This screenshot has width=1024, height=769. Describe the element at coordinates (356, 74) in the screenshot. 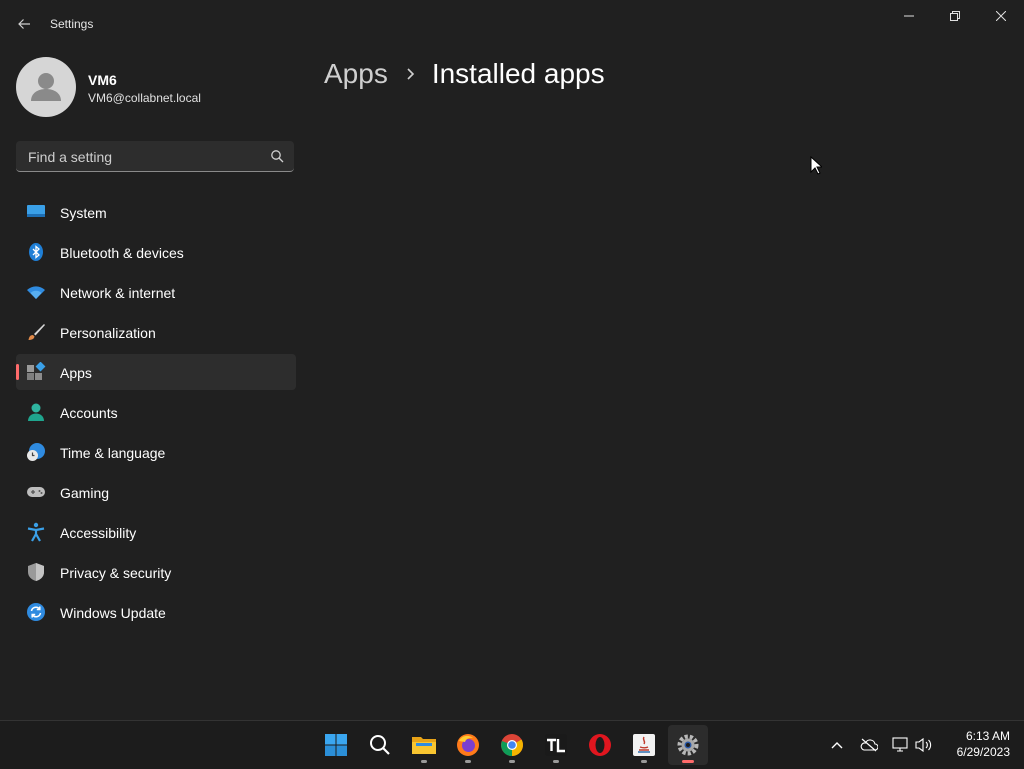

I see `breadcrumb-parent-link: Apps` at that location.